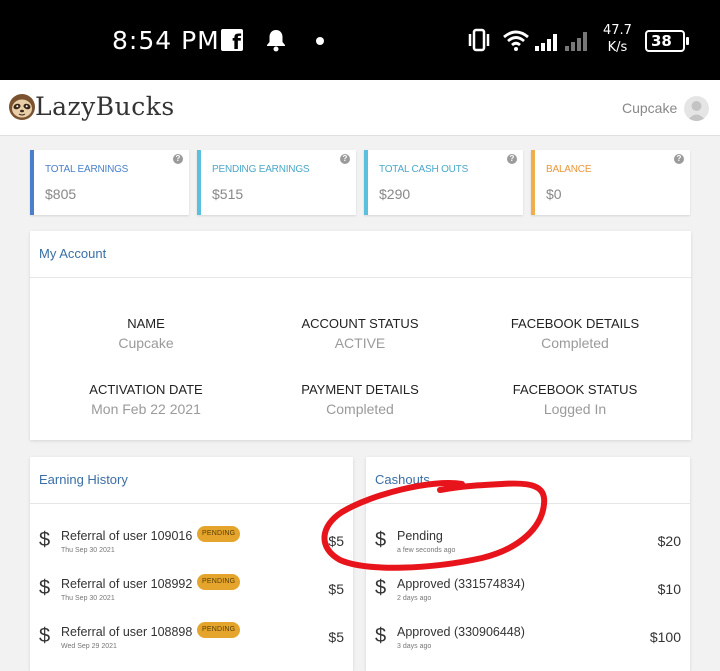 The width and height of the screenshot is (720, 671). Describe the element at coordinates (617, 47) in the screenshot. I see `network-speed-unit: K/s` at that location.